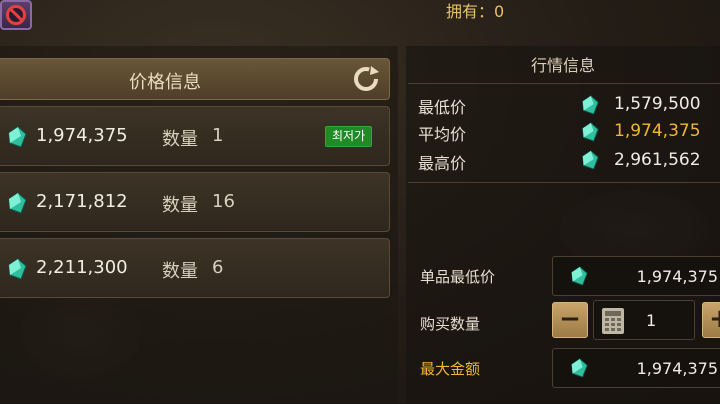 The height and width of the screenshot is (404, 720). I want to click on max-price-value: 2,961,562, so click(657, 160).